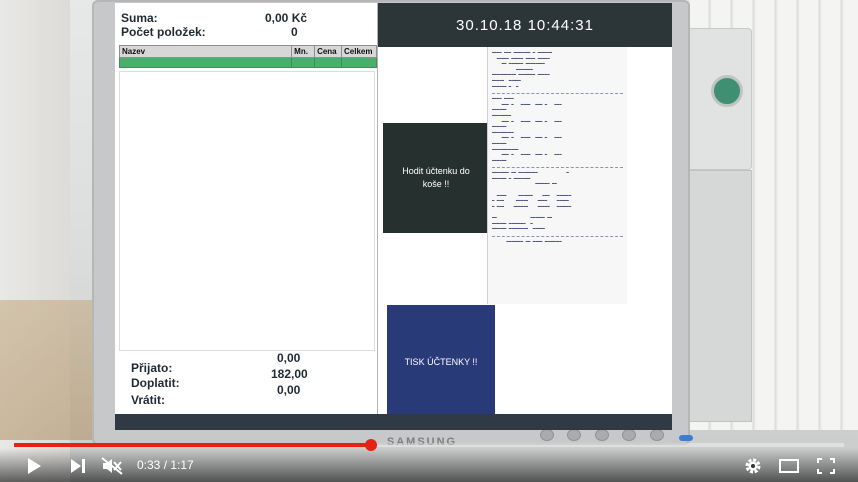  What do you see at coordinates (294, 32) in the screenshot?
I see `item-count-value: 0` at bounding box center [294, 32].